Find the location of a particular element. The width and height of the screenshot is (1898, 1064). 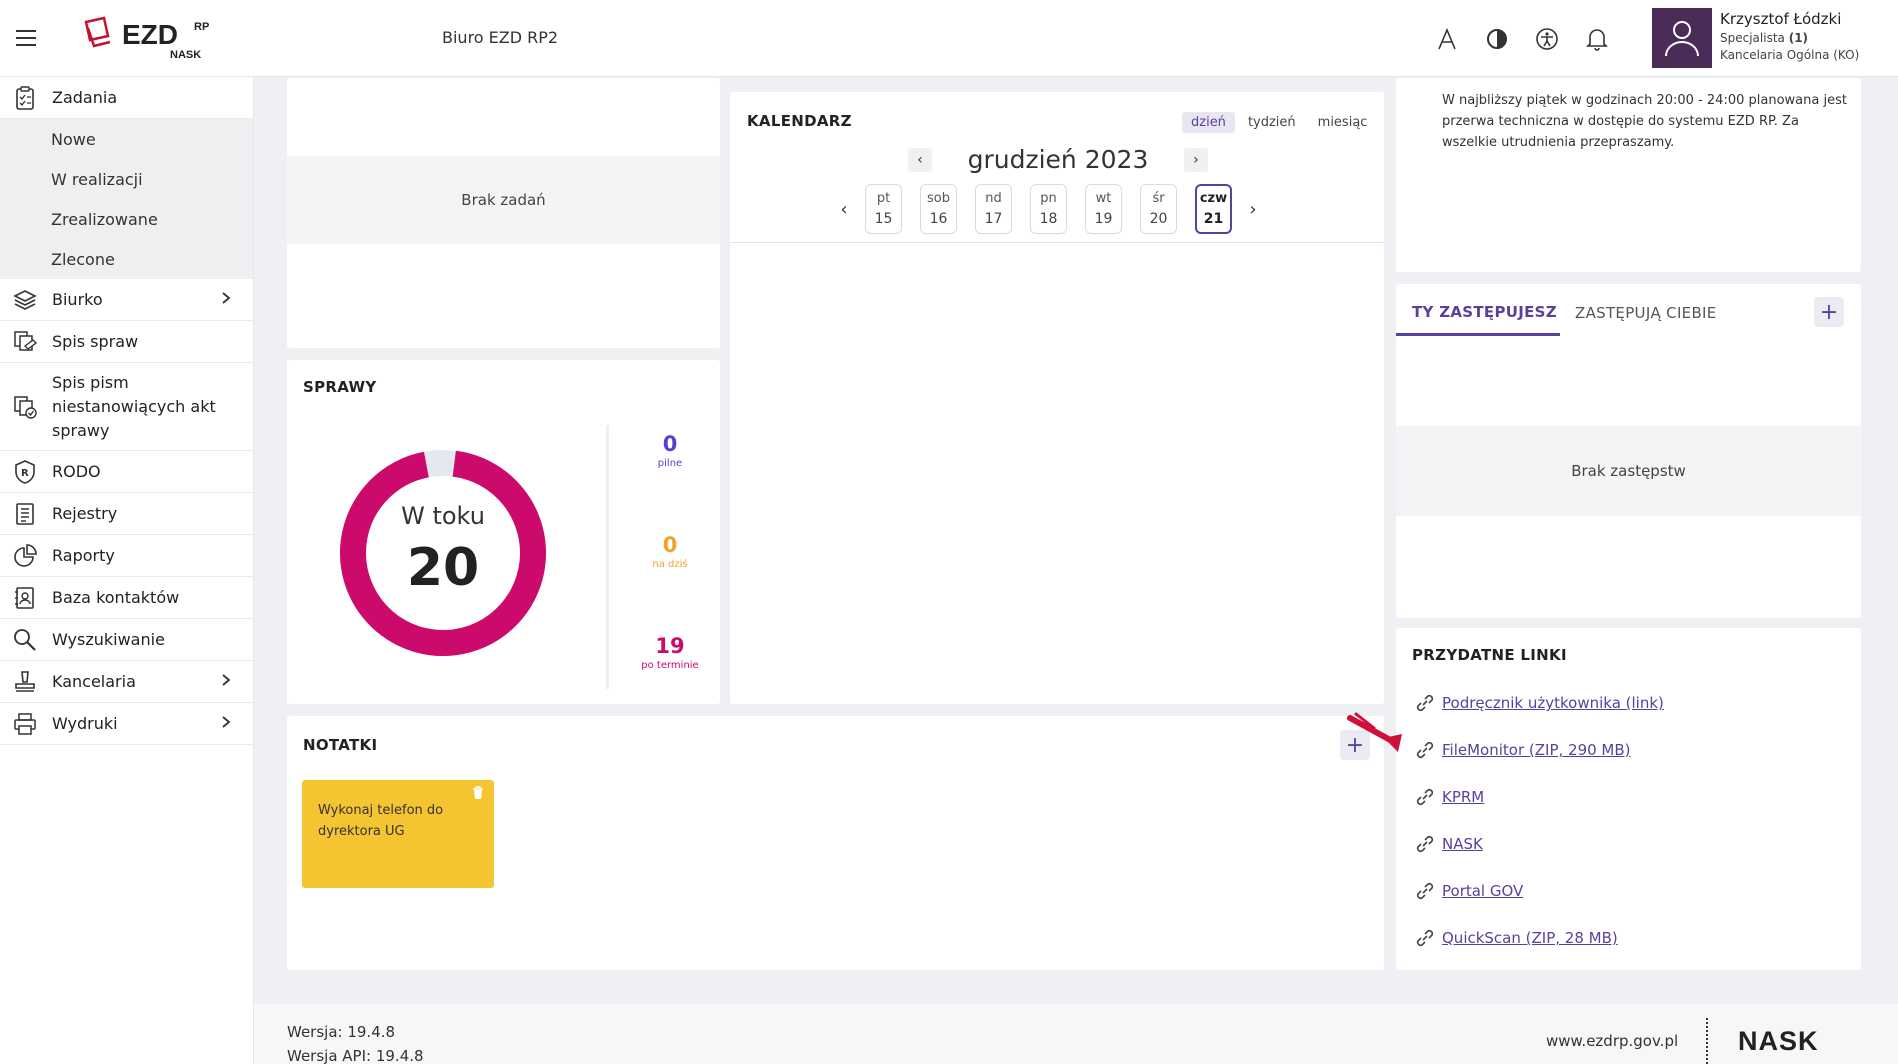

day-cell: pn 18 is located at coordinates (1048, 209).